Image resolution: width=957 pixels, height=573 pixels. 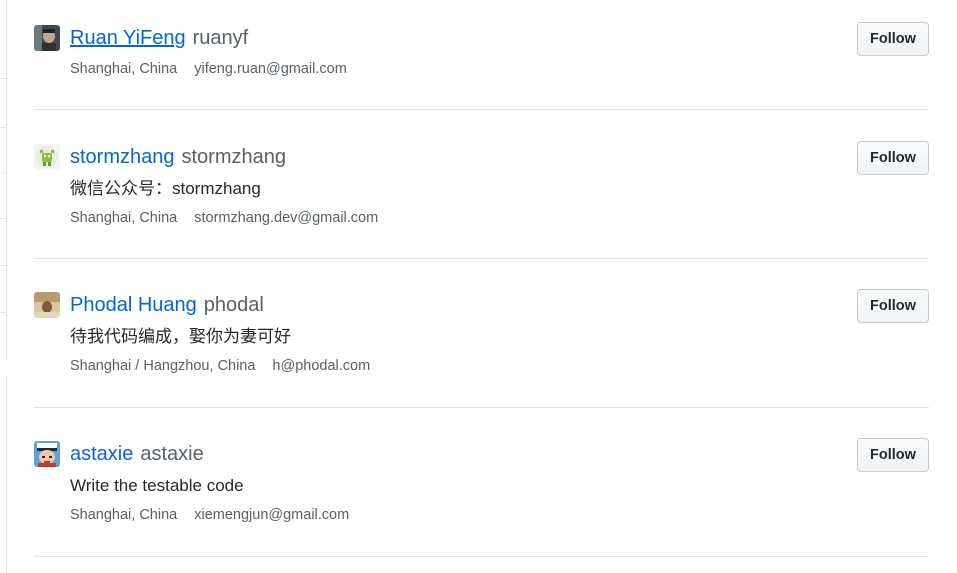 What do you see at coordinates (220, 38) in the screenshot?
I see `user-login: ruanyf` at bounding box center [220, 38].